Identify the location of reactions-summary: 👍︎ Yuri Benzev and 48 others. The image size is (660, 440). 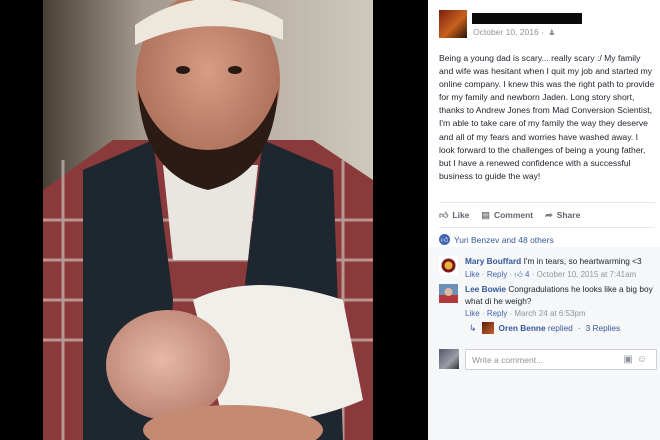
(496, 239).